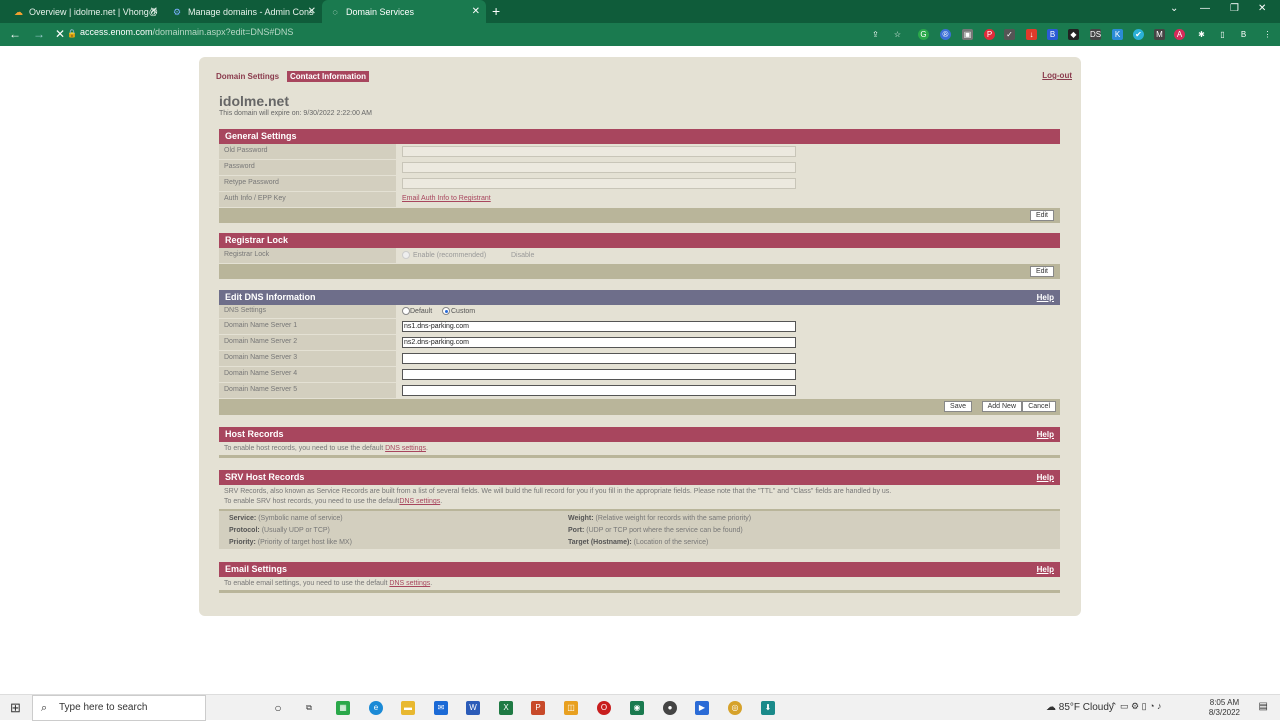 This screenshot has width=1280, height=721. Describe the element at coordinates (702, 708) in the screenshot. I see `app-icon: ▶` at that location.